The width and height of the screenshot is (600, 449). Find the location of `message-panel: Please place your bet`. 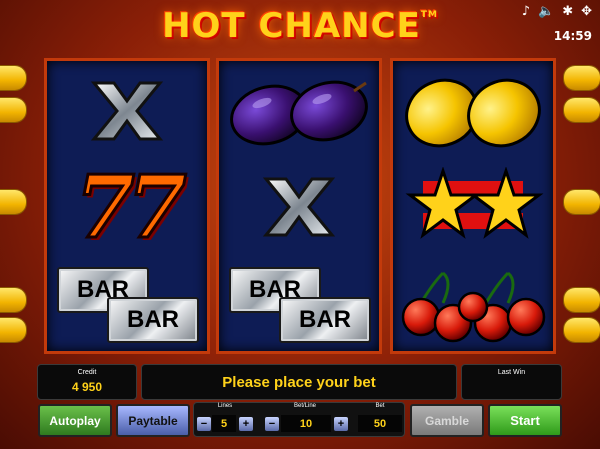

message-panel: Please place your bet is located at coordinates (299, 382).